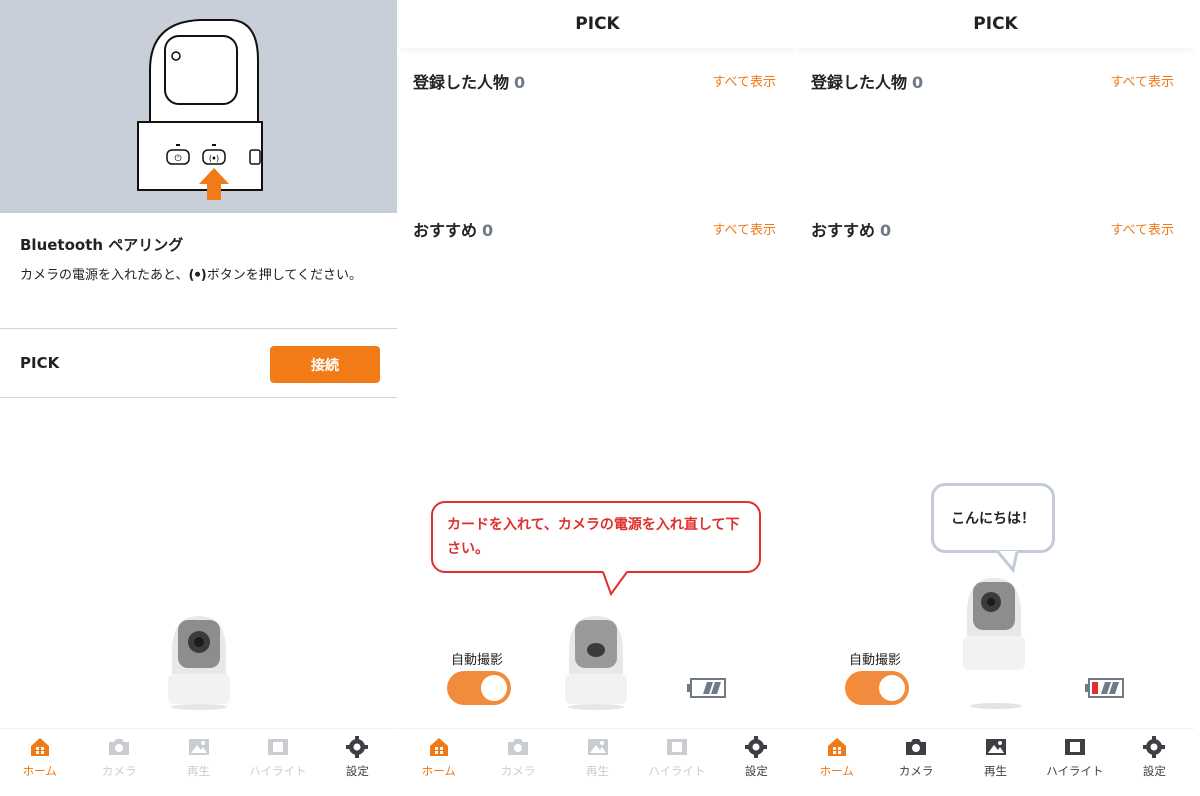  I want to click on camera-shadow, so click(996, 706).